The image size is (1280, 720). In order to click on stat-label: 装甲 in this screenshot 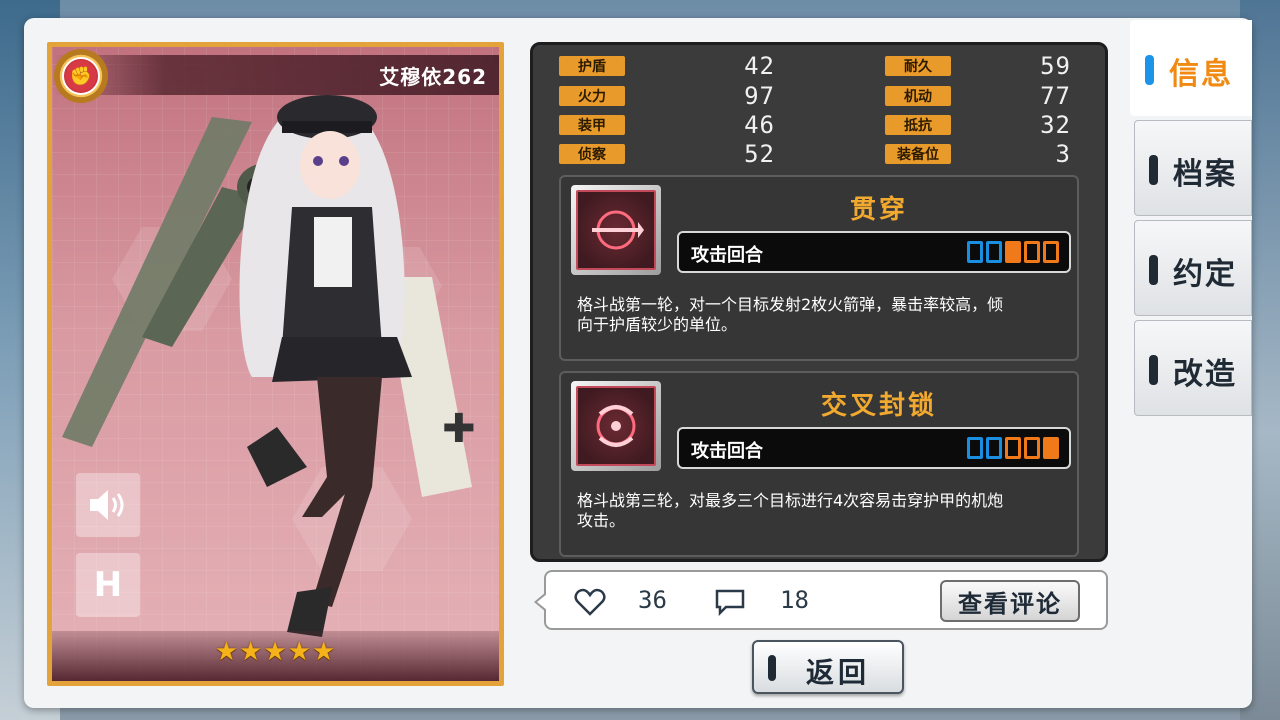, I will do `click(592, 125)`.